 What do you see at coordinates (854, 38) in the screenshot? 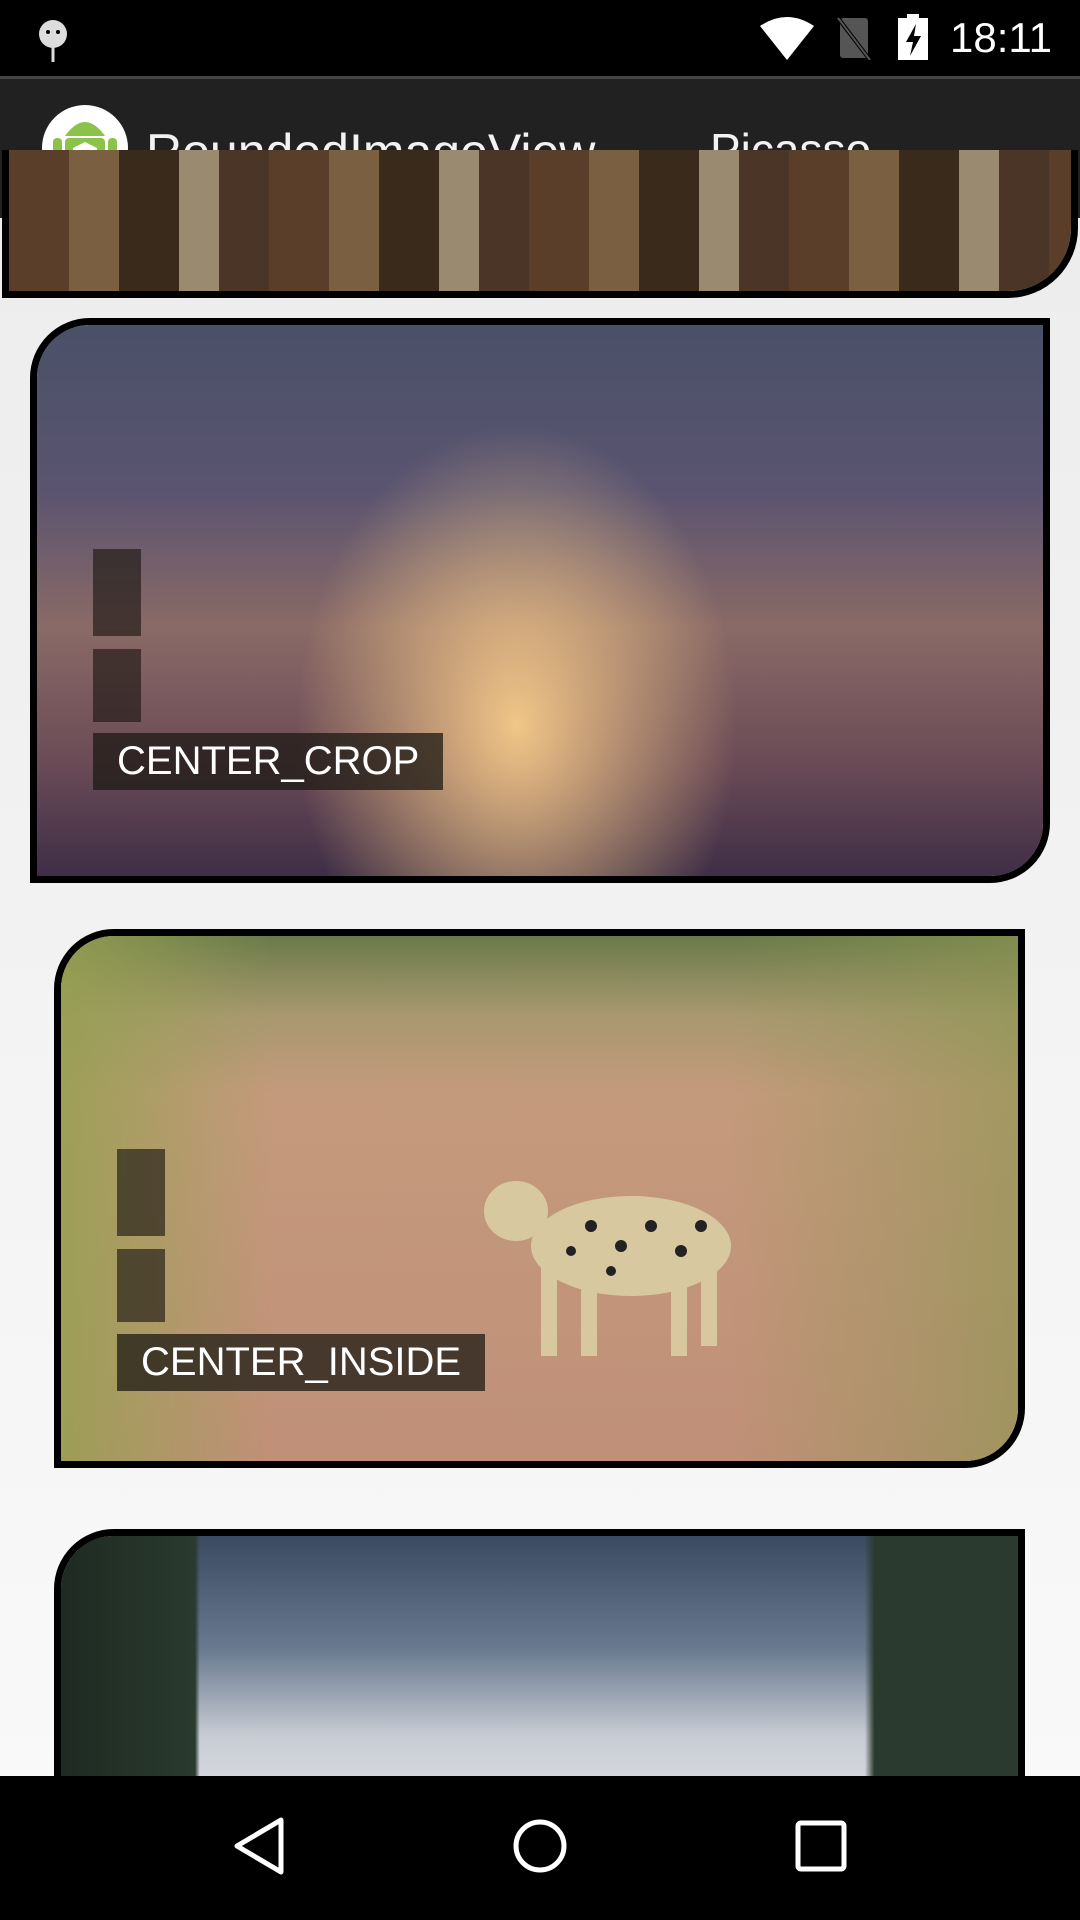
I see `no-sim-icon` at bounding box center [854, 38].